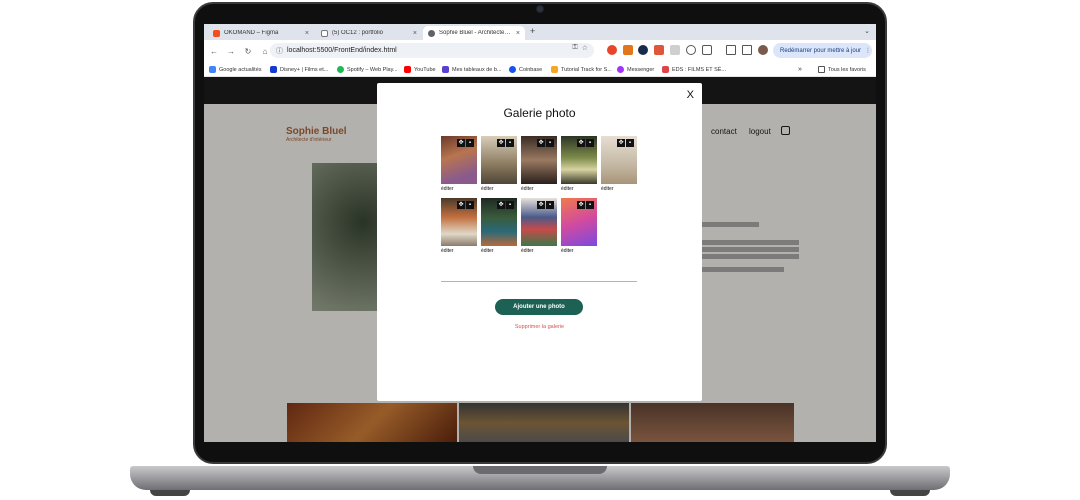 Image resolution: width=1080 pixels, height=500 pixels. Describe the element at coordinates (531, 69) in the screenshot. I see `bookmark-label: Coinbase` at that location.